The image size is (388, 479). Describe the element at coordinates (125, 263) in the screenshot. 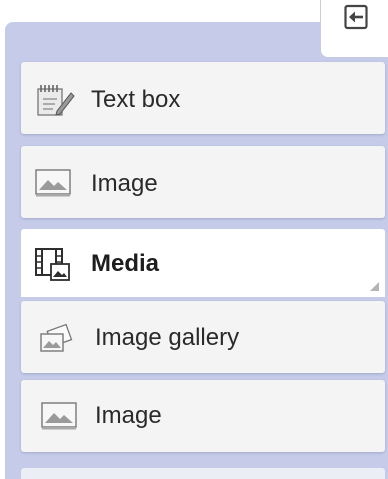

I see `widget-section-label: Media` at that location.